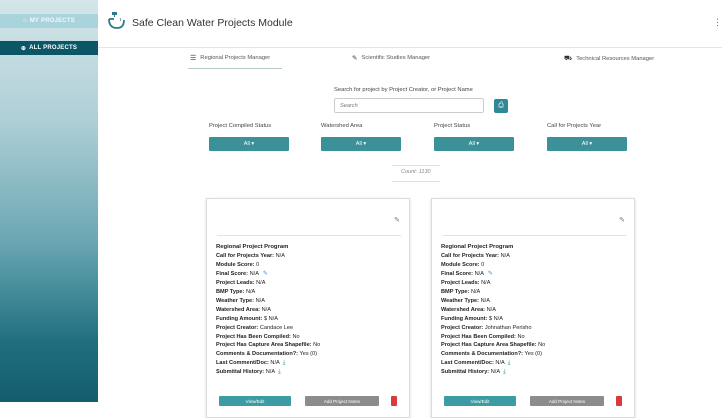 The image size is (722, 418). What do you see at coordinates (568, 58) in the screenshot?
I see `tools-icon: ⛟` at bounding box center [568, 58].